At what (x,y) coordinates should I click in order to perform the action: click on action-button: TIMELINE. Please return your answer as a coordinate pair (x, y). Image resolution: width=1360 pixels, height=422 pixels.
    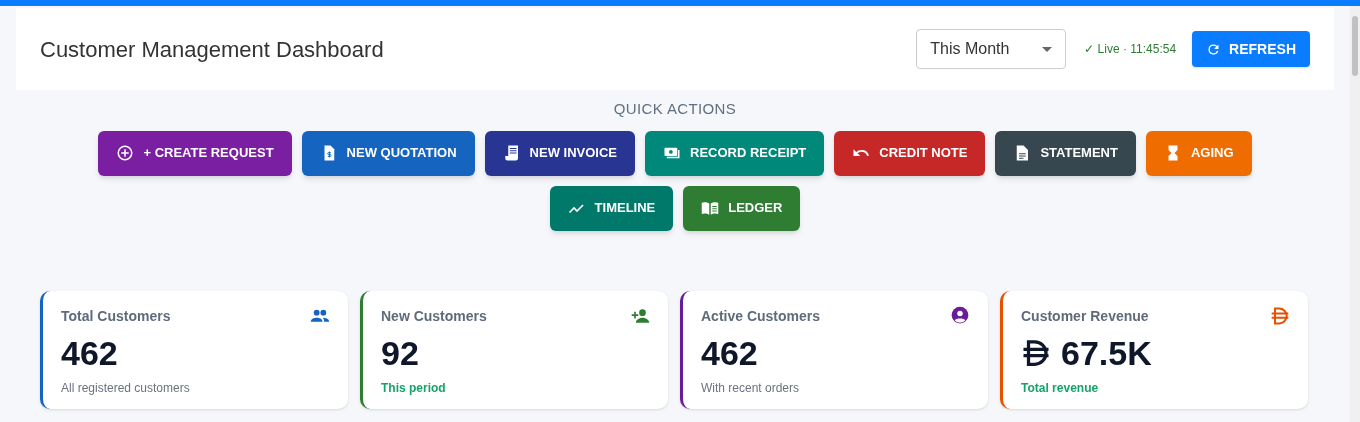
    Looking at the image, I should click on (611, 208).